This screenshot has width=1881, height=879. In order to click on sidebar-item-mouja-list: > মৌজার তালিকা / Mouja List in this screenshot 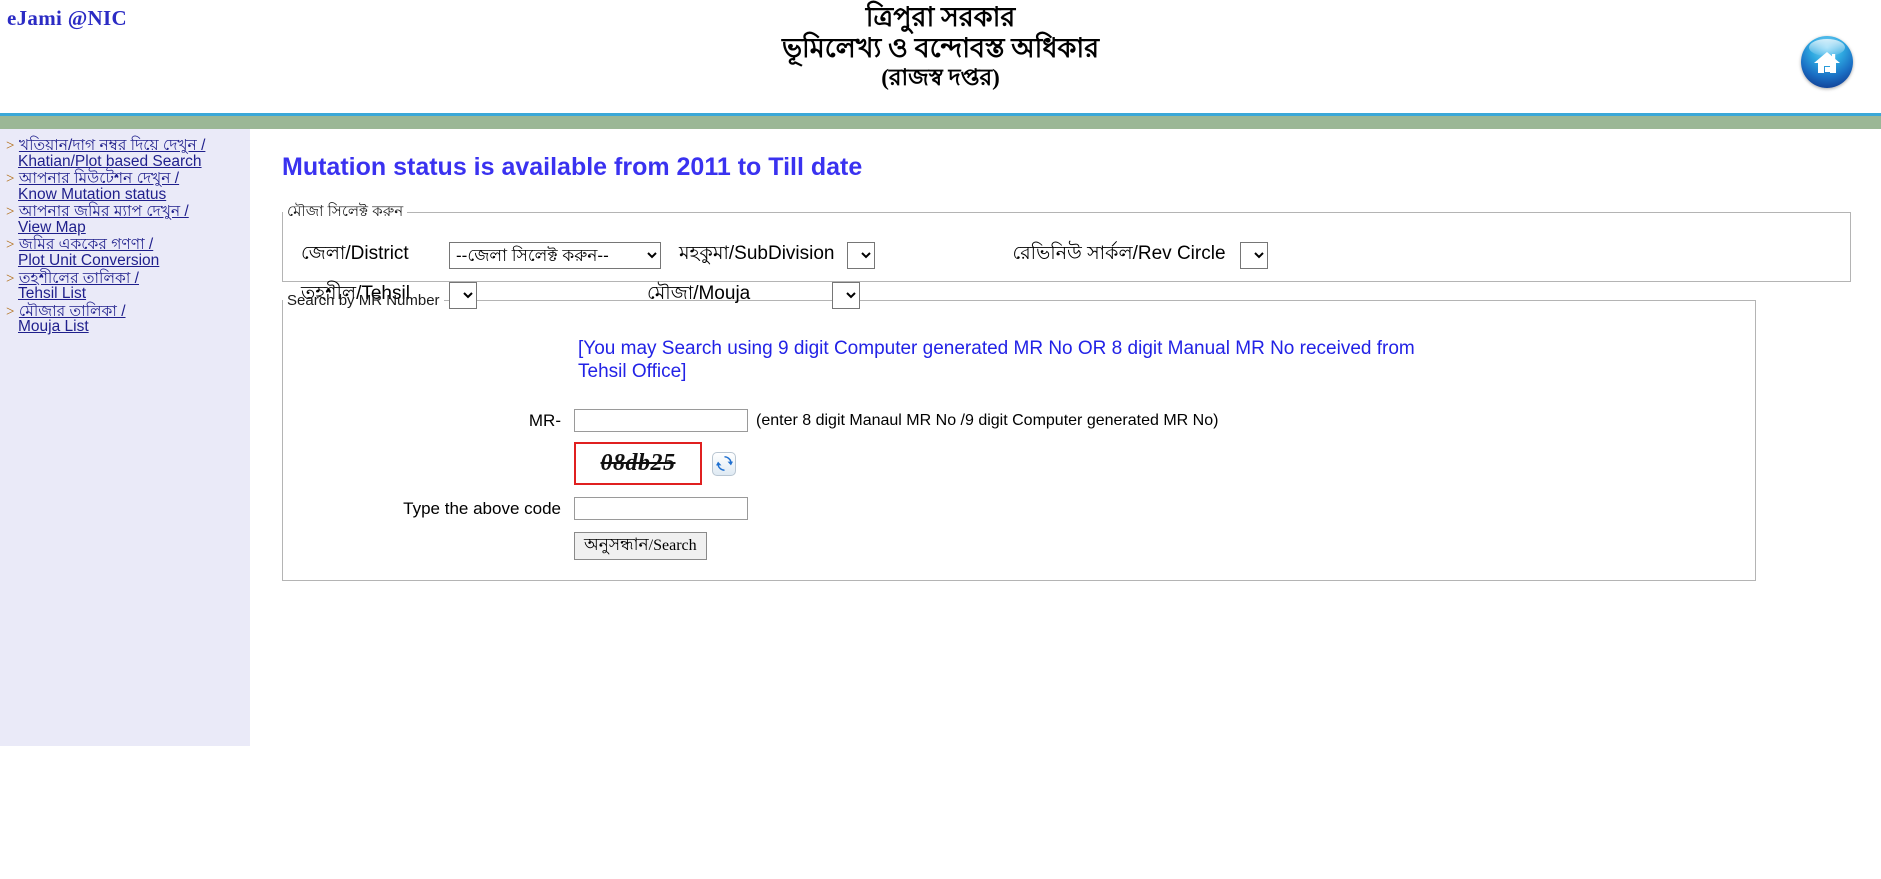, I will do `click(125, 319)`.